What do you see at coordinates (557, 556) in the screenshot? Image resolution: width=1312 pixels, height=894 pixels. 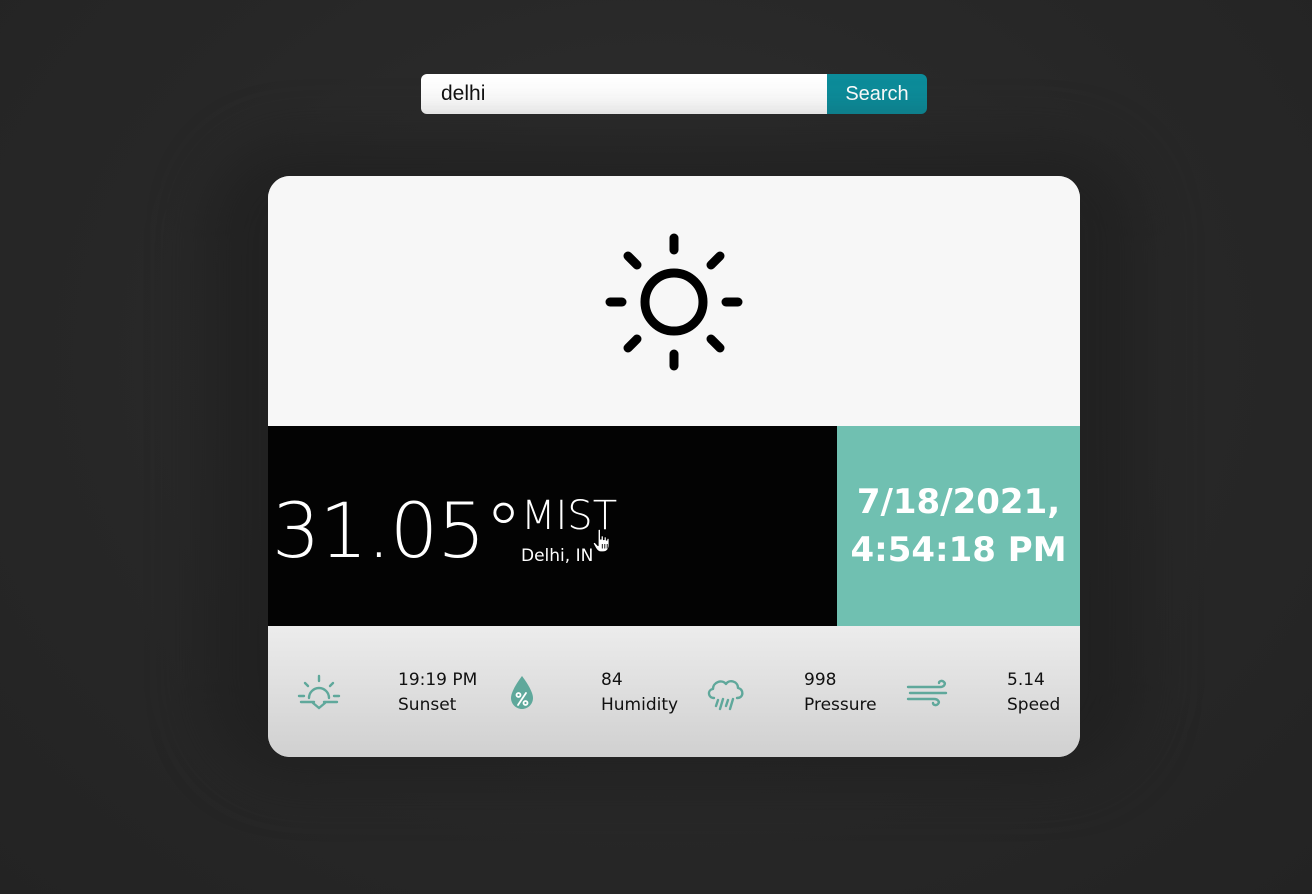 I see `weather-location: Delhi, IN` at bounding box center [557, 556].